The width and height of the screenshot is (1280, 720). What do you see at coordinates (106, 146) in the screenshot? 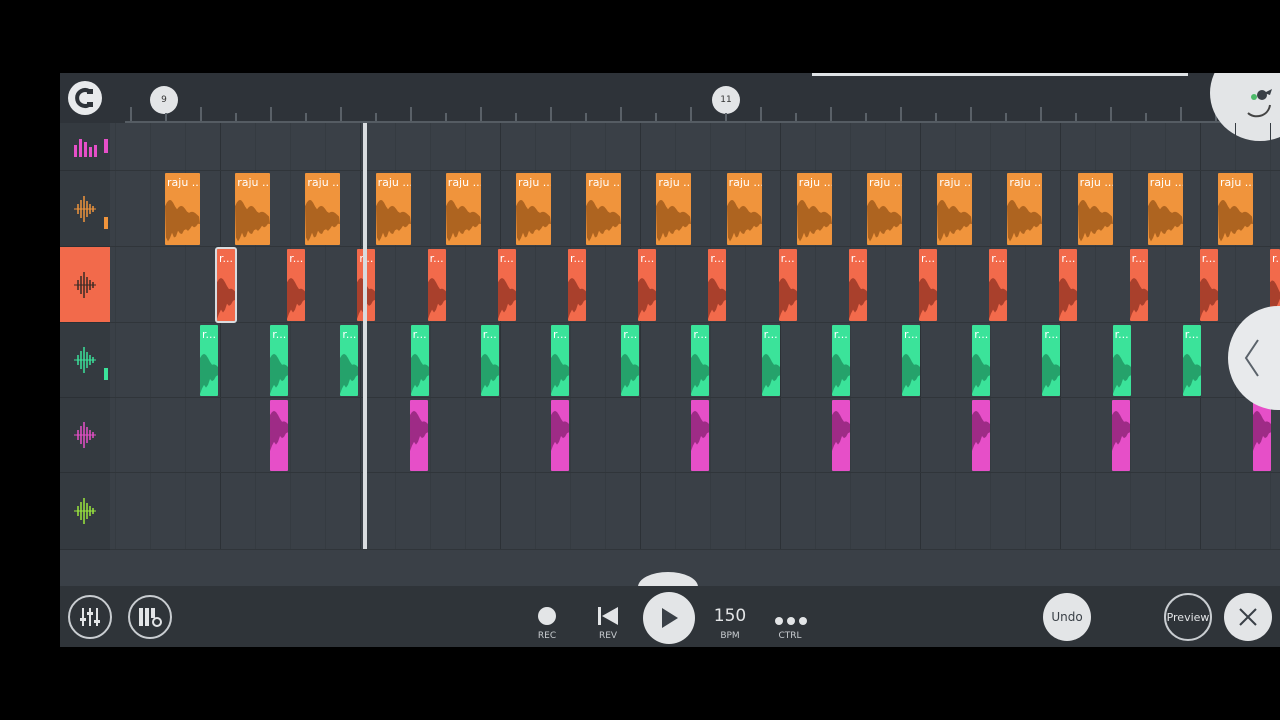
I see `level-meter` at bounding box center [106, 146].